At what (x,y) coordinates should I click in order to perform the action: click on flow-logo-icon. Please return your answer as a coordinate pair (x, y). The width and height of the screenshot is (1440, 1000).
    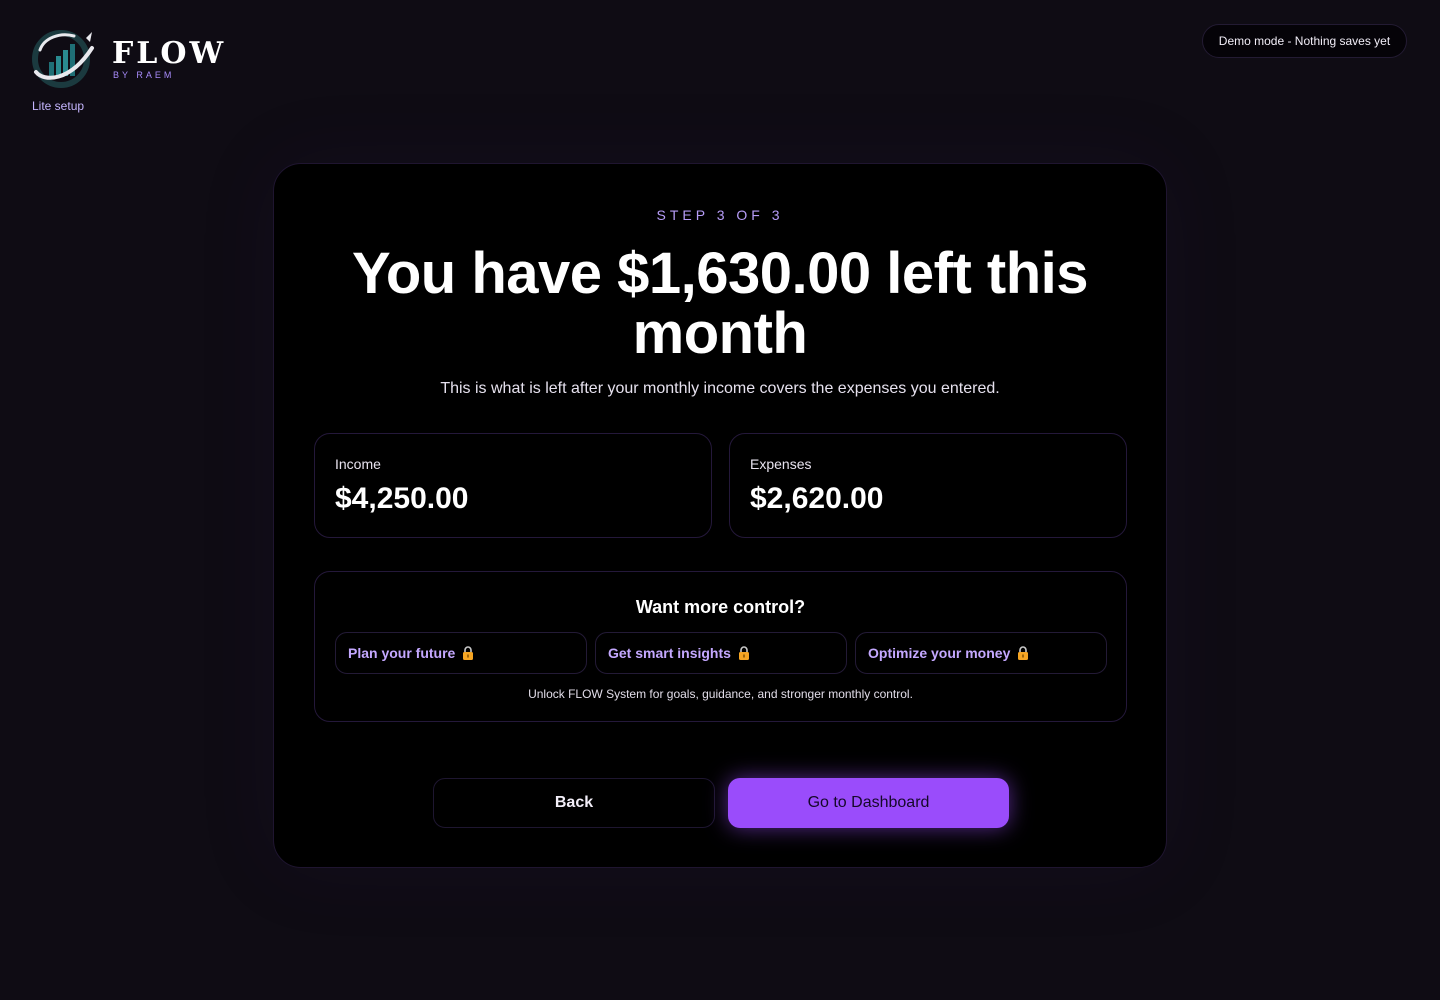
    Looking at the image, I should click on (63, 59).